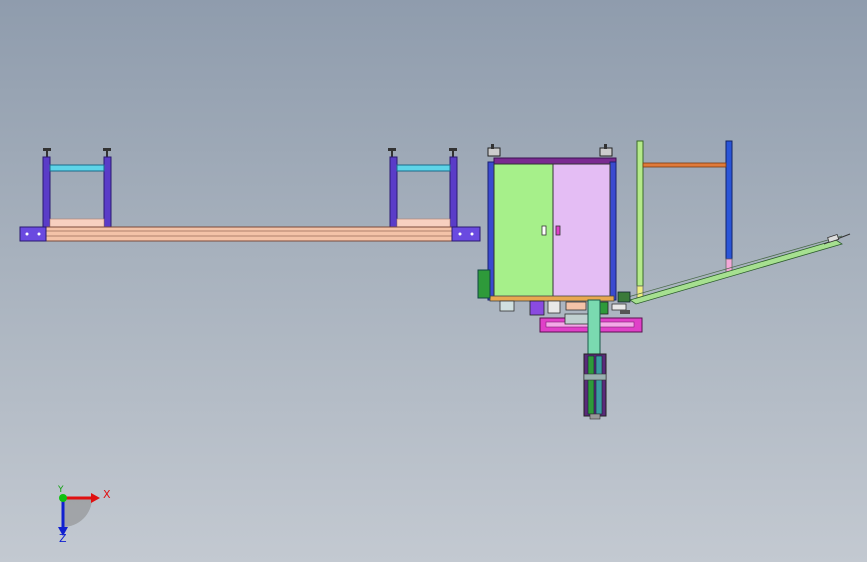 Image resolution: width=867 pixels, height=562 pixels. I want to click on lower-mechanism, so click(571, 359).